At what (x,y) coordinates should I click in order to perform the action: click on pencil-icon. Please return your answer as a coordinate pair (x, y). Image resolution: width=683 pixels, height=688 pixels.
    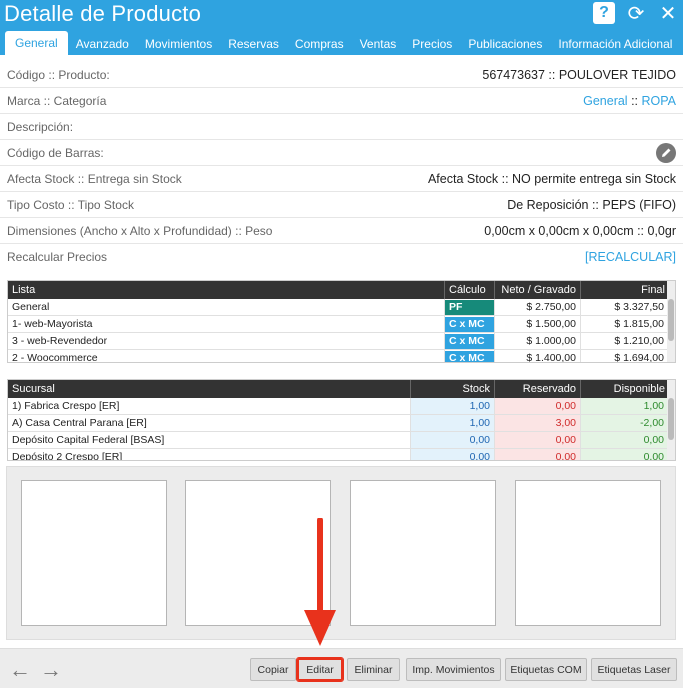
    Looking at the image, I should click on (666, 152).